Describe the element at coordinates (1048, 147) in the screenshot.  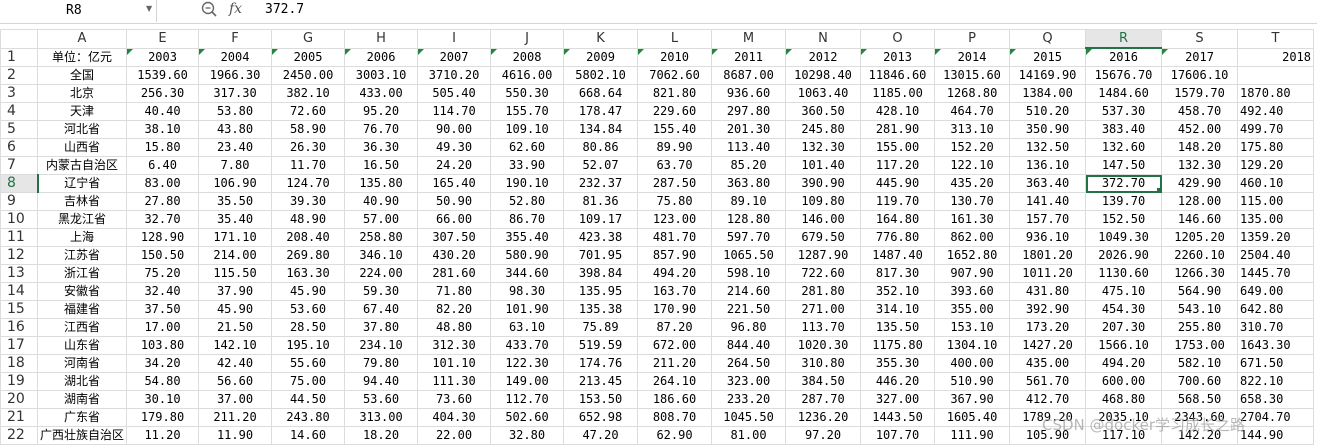
I see `cell-q6: 132.50` at that location.